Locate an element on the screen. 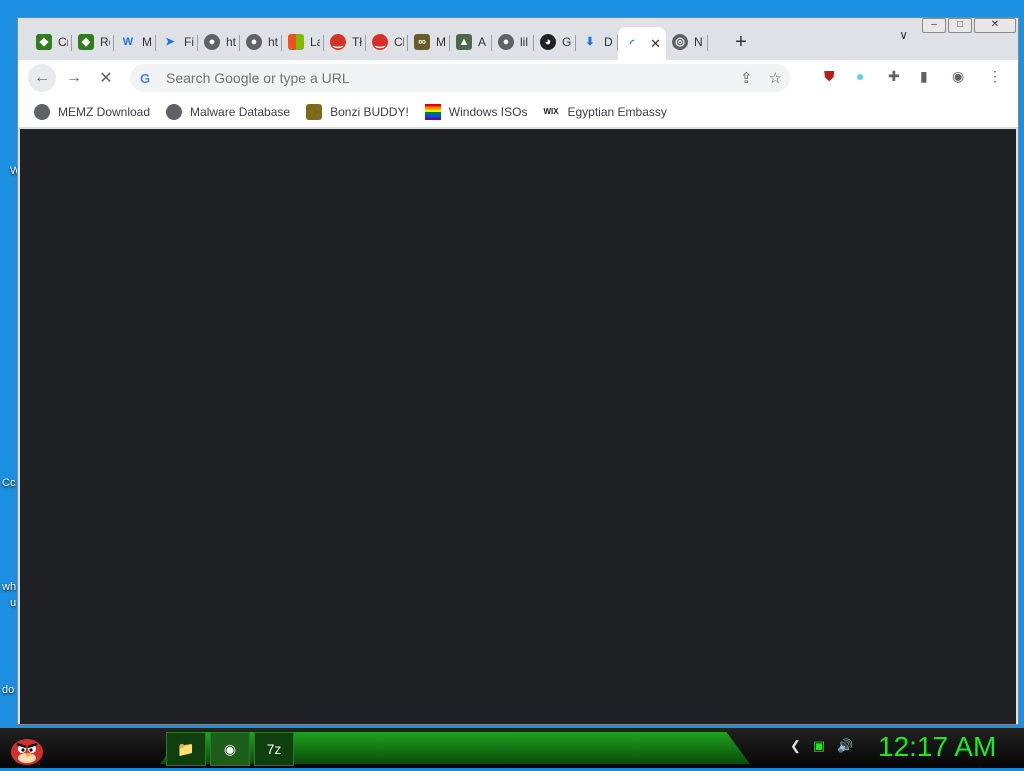  extension-flag-icon: ● is located at coordinates (860, 76).